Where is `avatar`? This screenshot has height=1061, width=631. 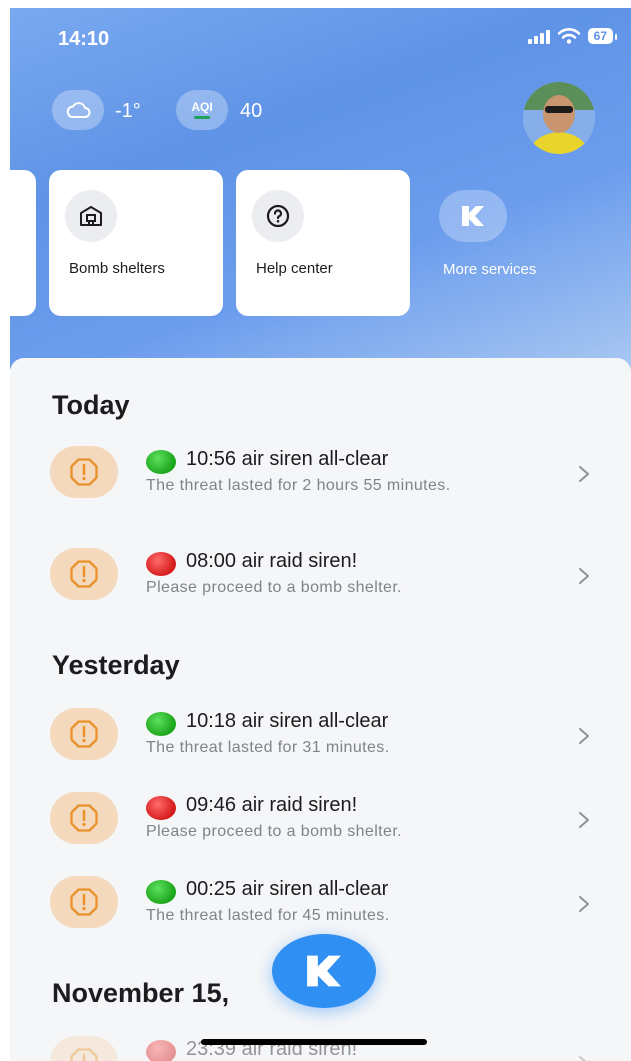 avatar is located at coordinates (559, 118).